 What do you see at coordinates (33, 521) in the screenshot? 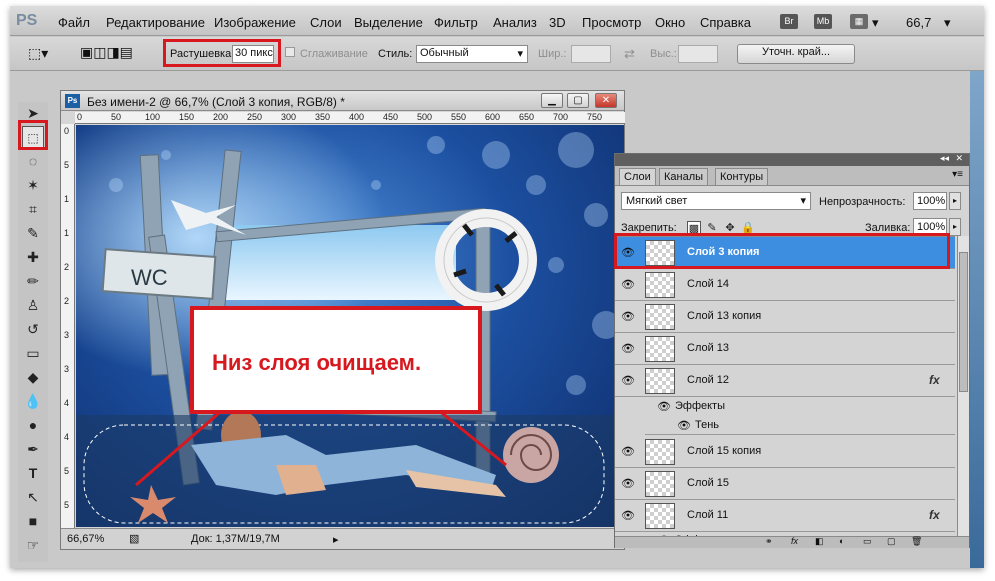
I see `shape-tool-icon: ■` at bounding box center [33, 521].